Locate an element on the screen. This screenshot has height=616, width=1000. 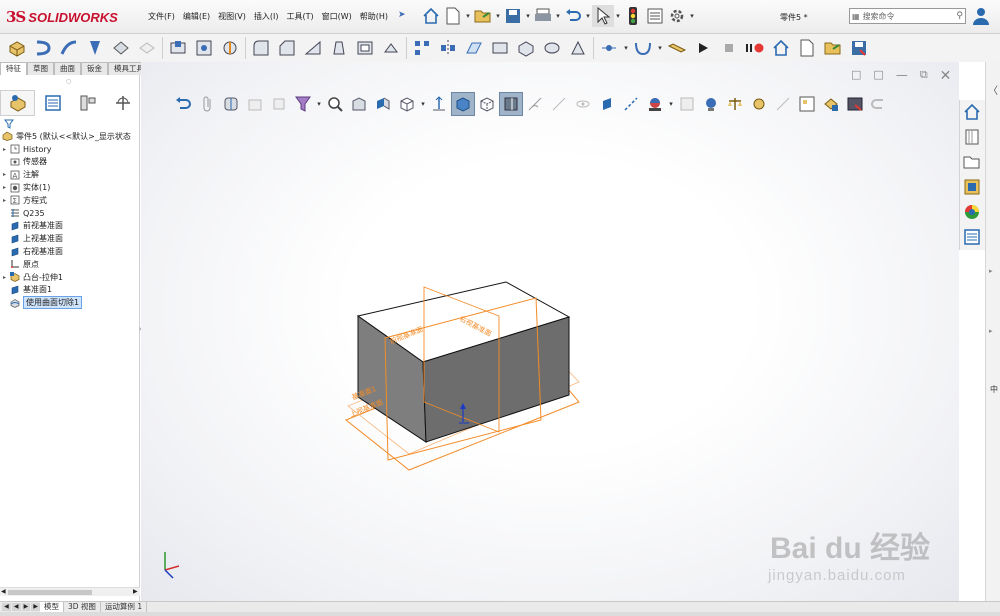
open-button is located at coordinates (483, 16).